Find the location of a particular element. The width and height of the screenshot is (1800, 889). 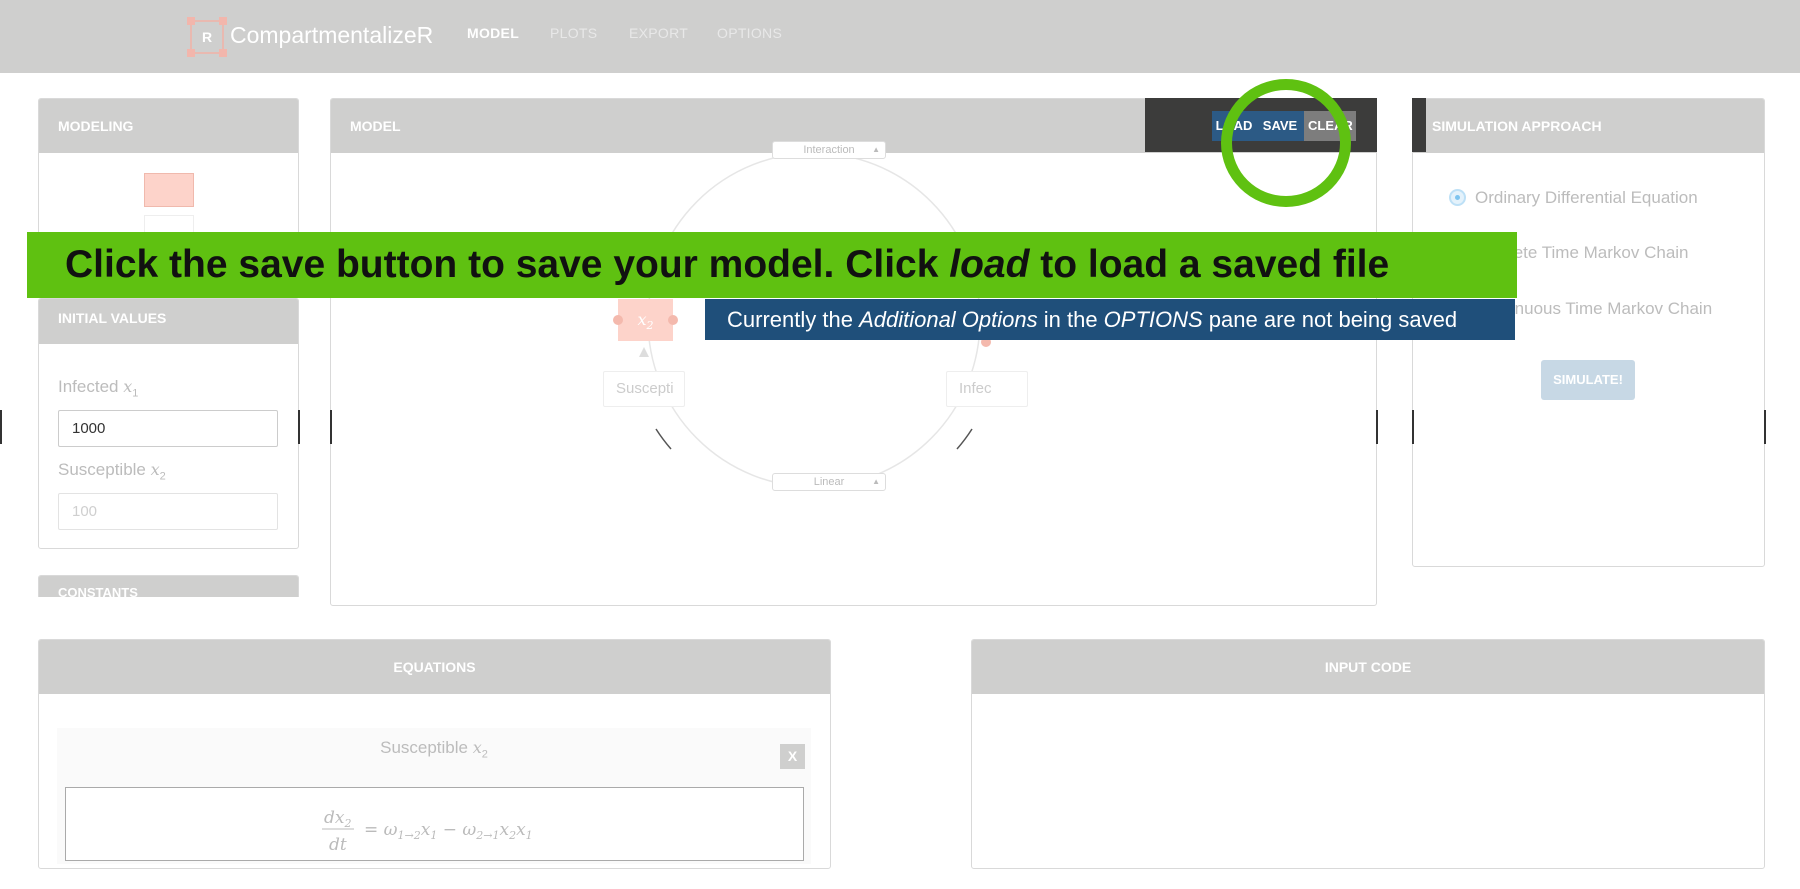

node-port-right is located at coordinates (673, 320).